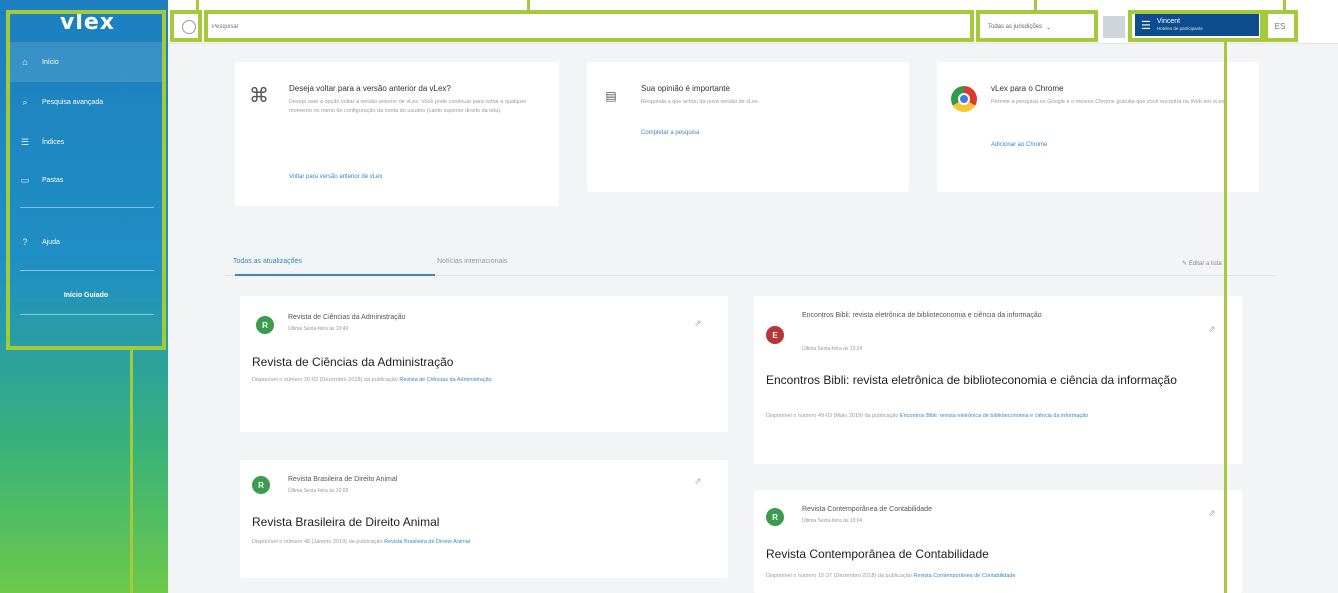 Image resolution: width=1338 pixels, height=593 pixels. What do you see at coordinates (1001, 554) in the screenshot?
I see `card-title: Revista Contemporânea de Contabilidade` at bounding box center [1001, 554].